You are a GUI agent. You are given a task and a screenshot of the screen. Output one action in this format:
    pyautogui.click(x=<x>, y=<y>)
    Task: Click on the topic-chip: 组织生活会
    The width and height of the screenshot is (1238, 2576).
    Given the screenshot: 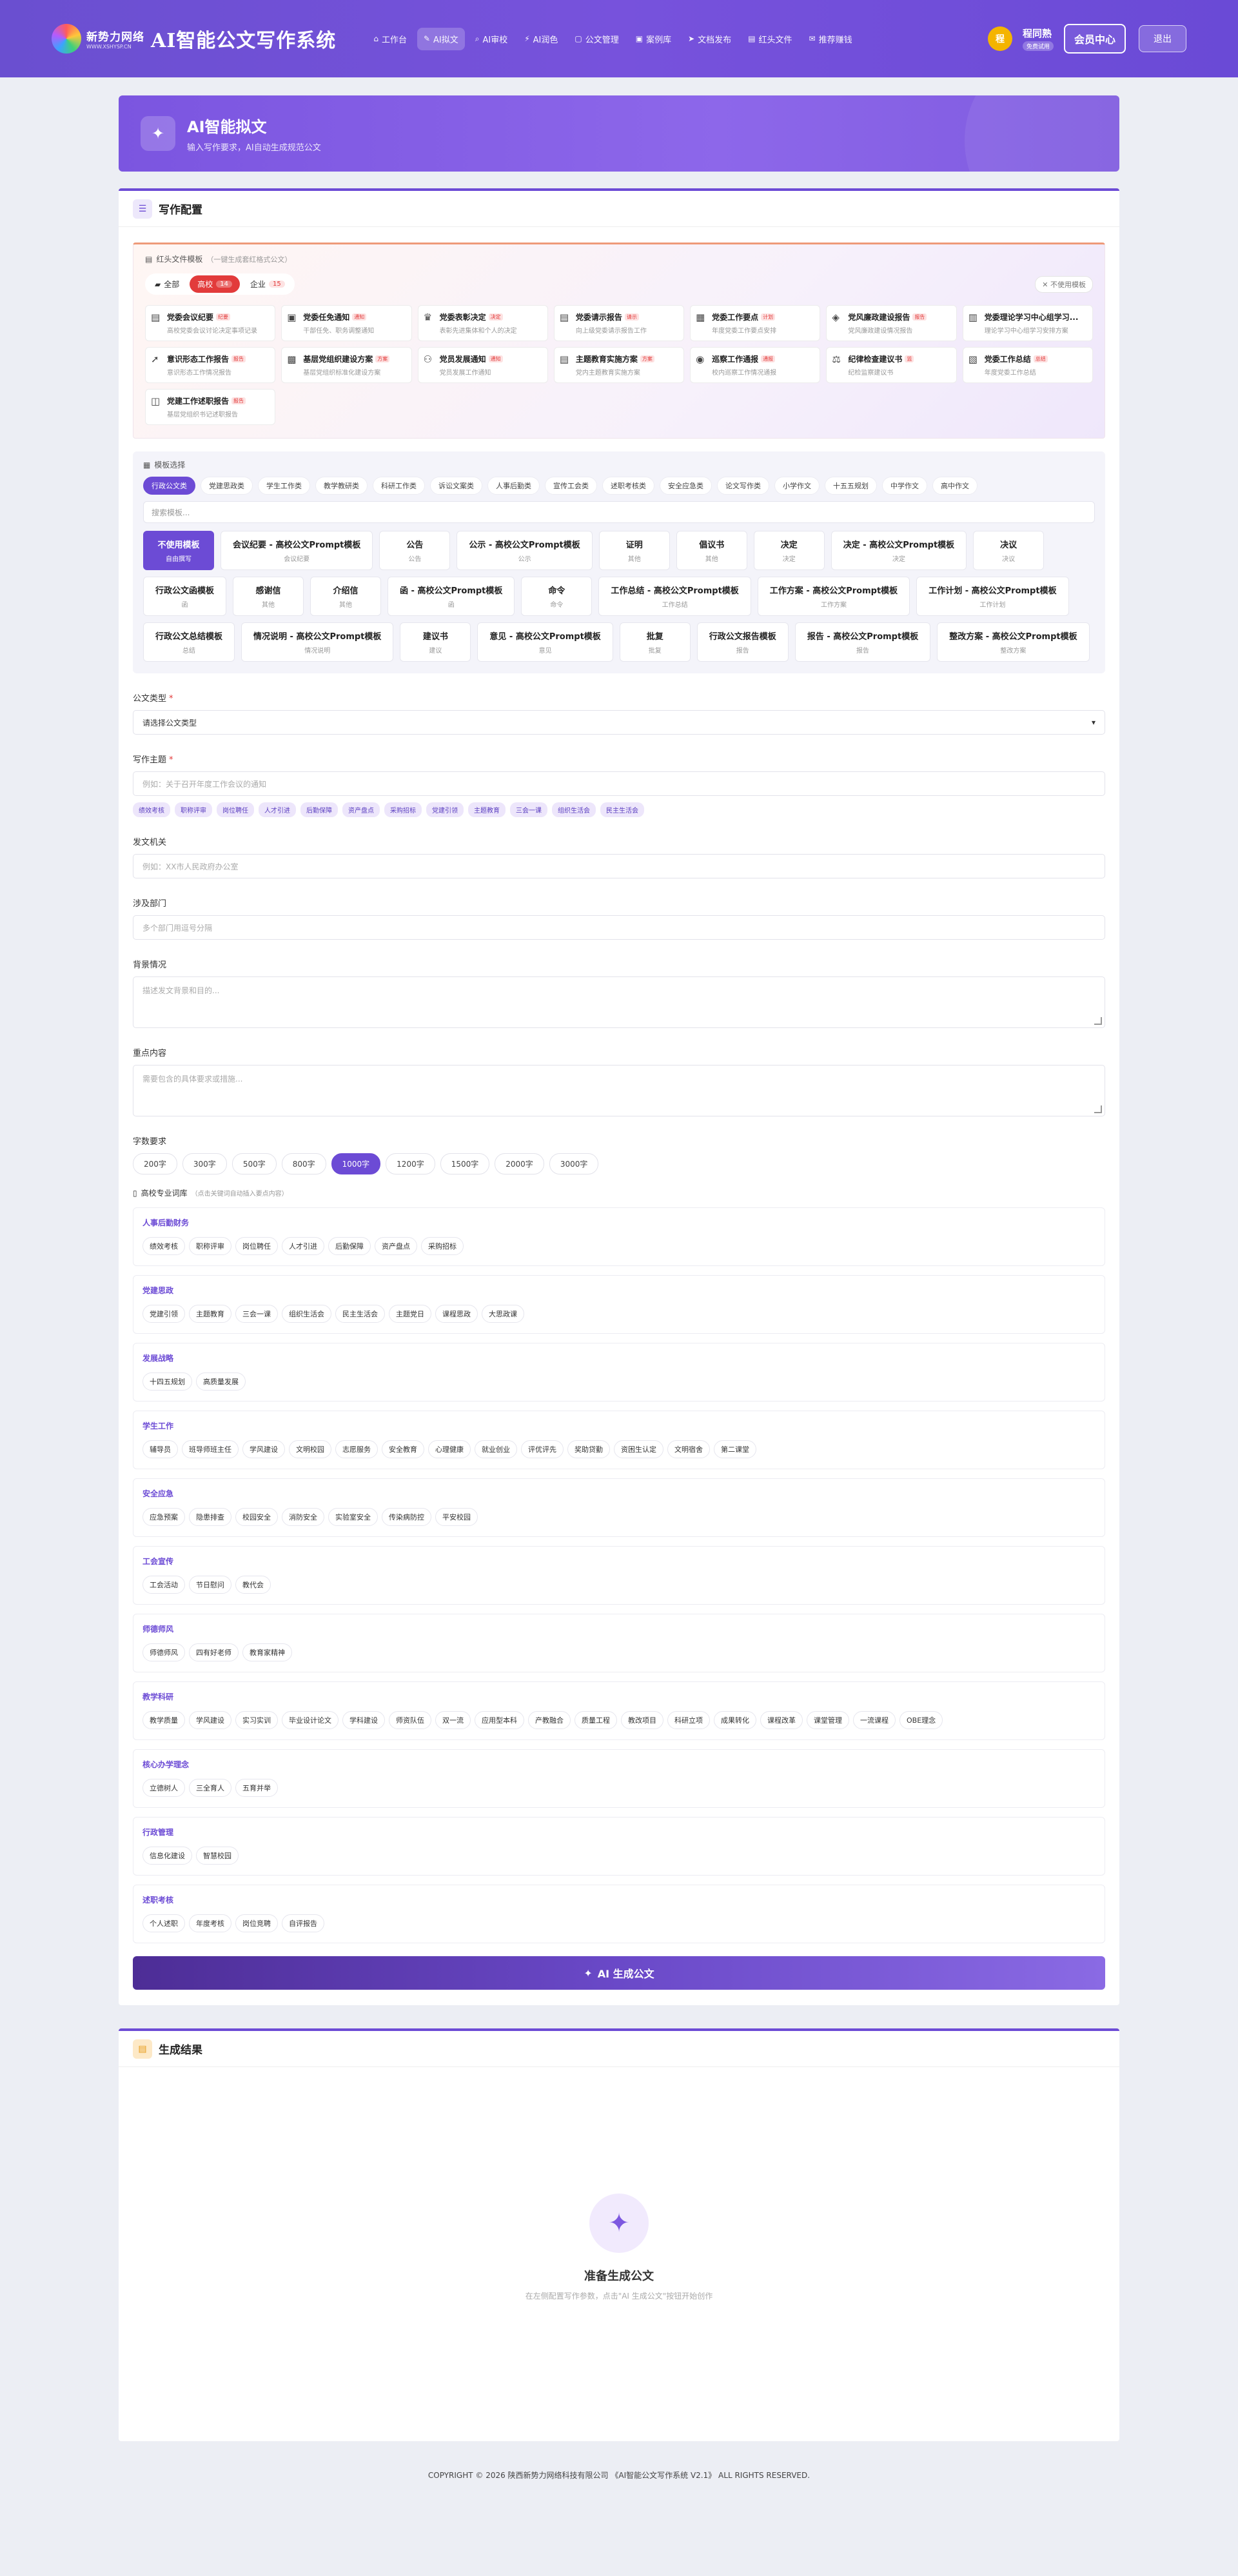 What is the action you would take?
    pyautogui.click(x=574, y=810)
    